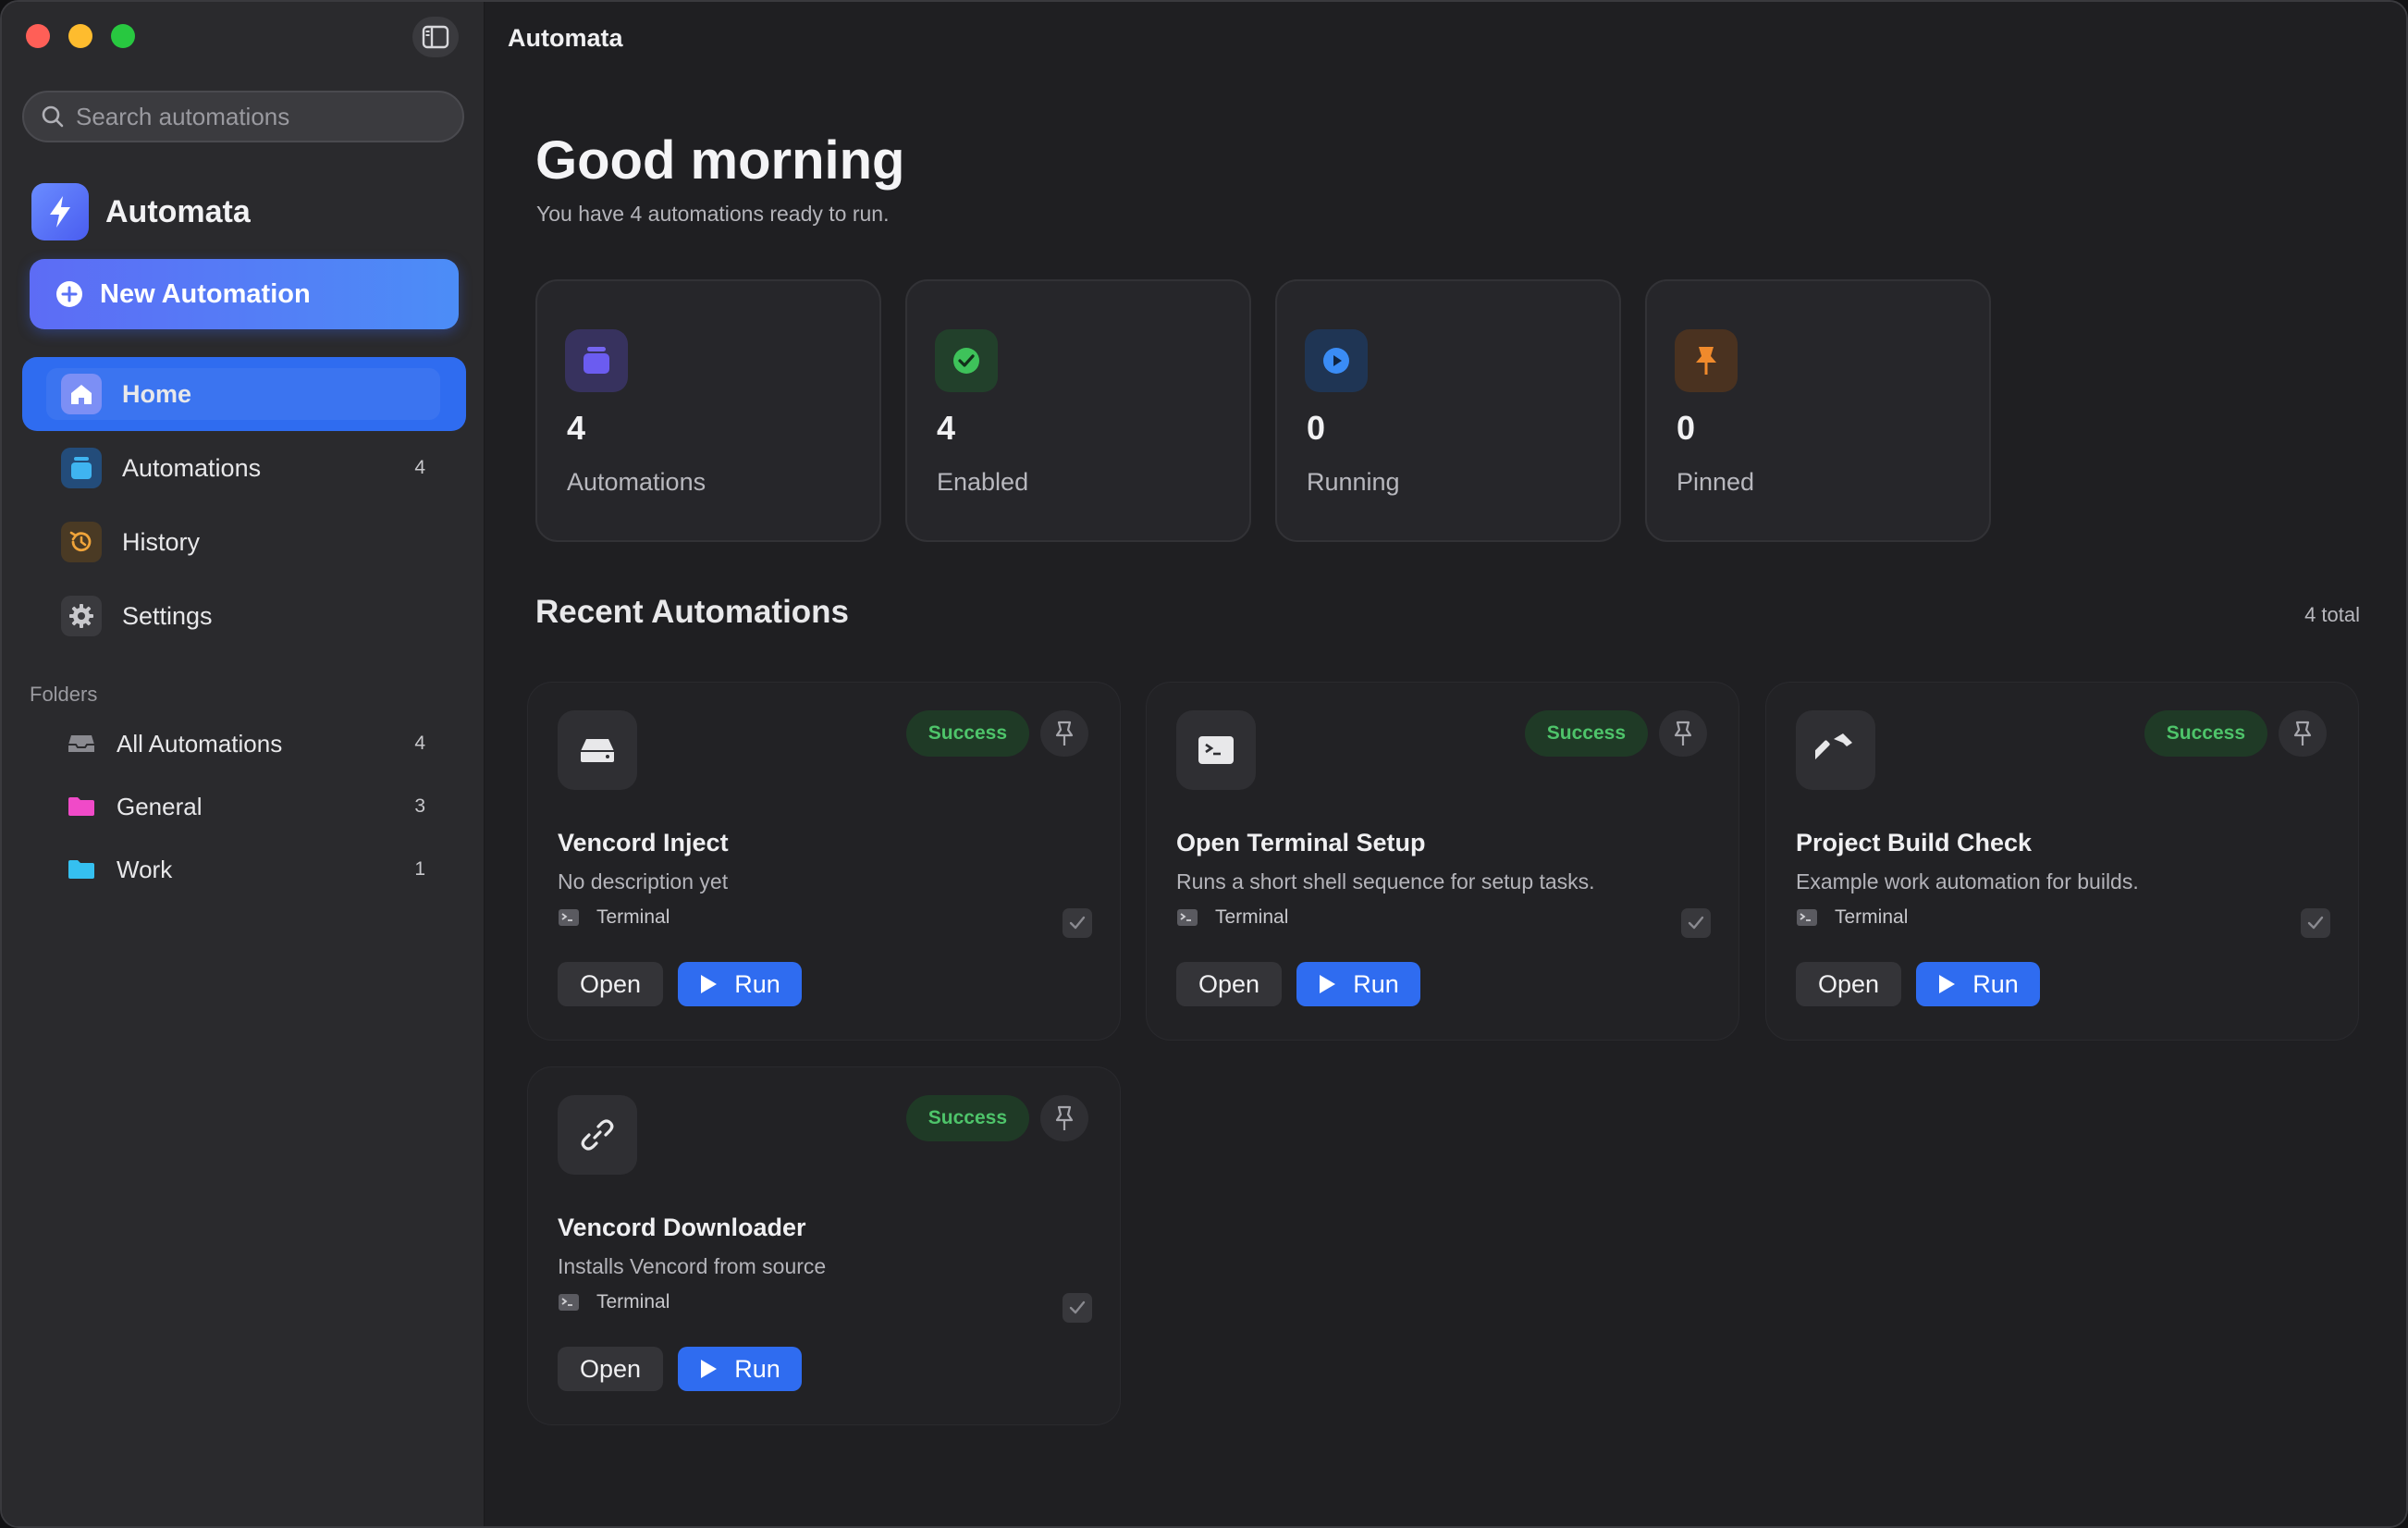 This screenshot has height=1528, width=2408. I want to click on check-circle-icon, so click(966, 360).